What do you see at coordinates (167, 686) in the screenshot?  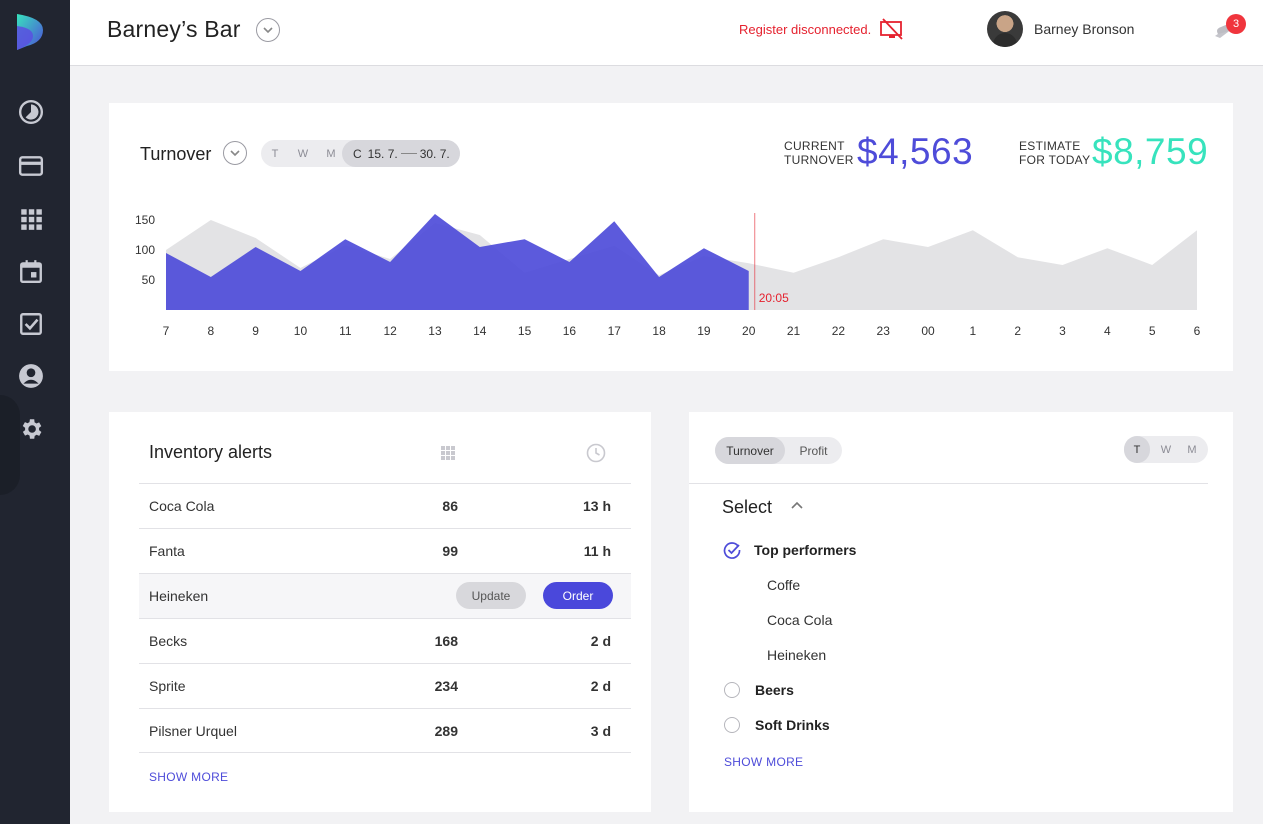 I see `item-name: Sprite` at bounding box center [167, 686].